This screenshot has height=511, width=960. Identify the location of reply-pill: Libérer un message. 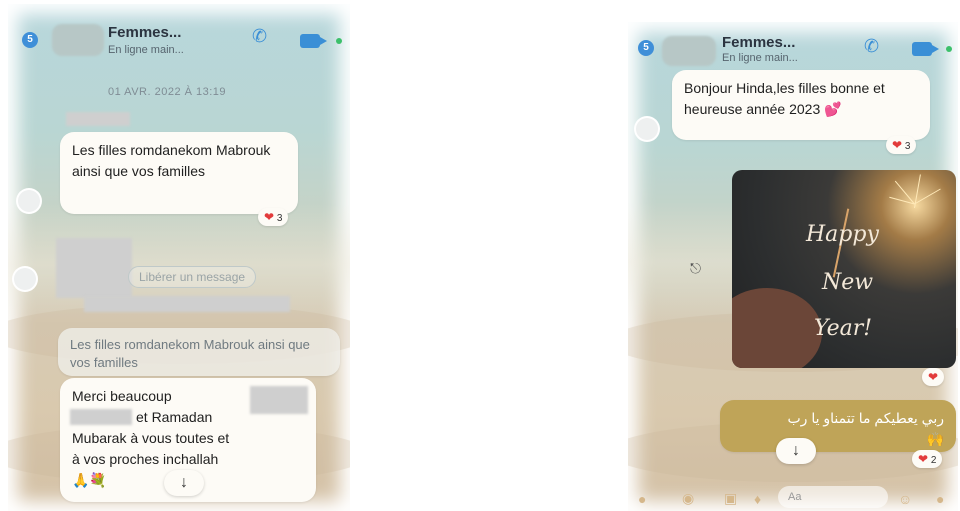
(192, 277).